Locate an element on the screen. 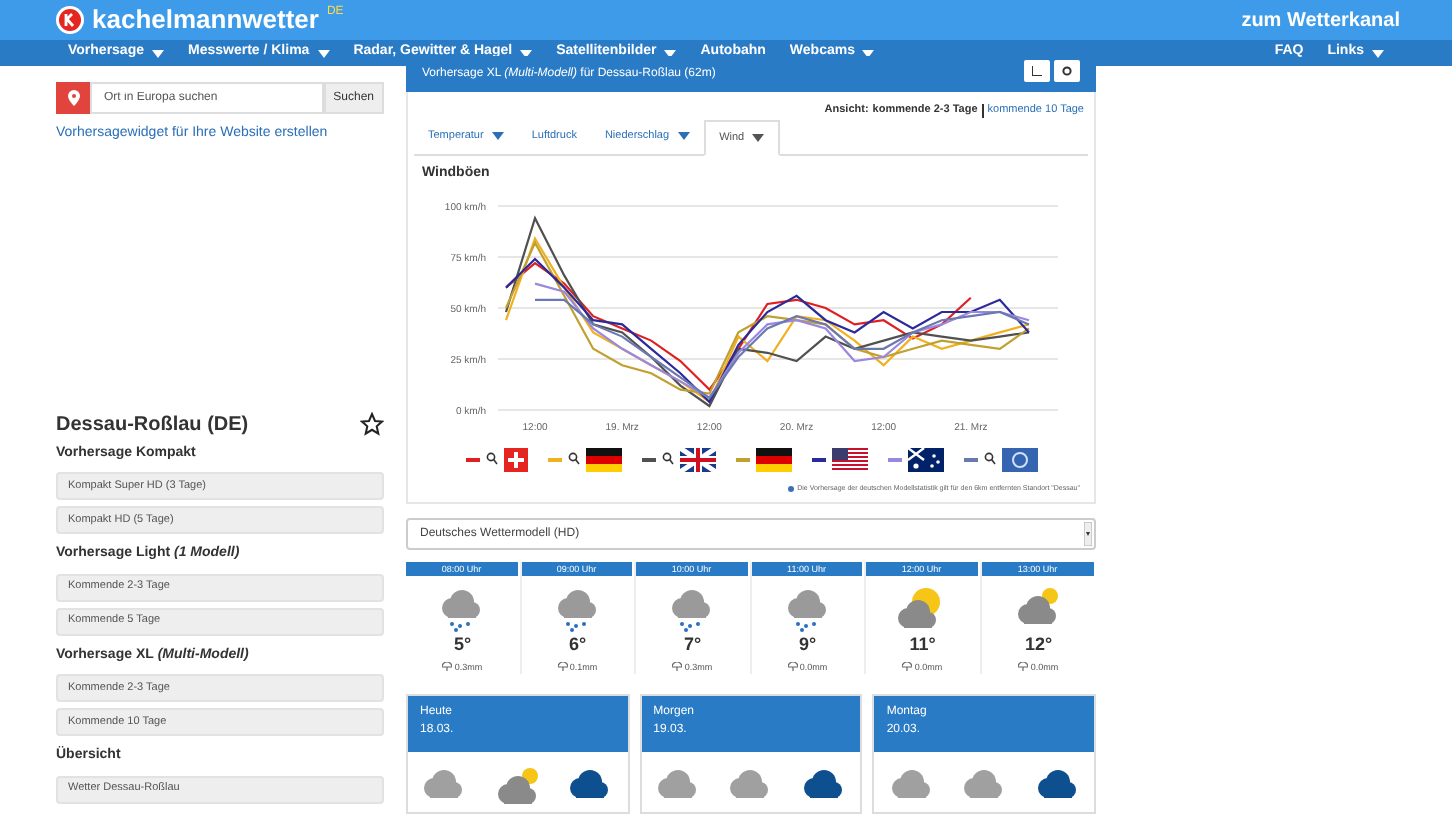 This screenshot has height=816, width=1452. brand-name: kachelmannwetter is located at coordinates (205, 20).